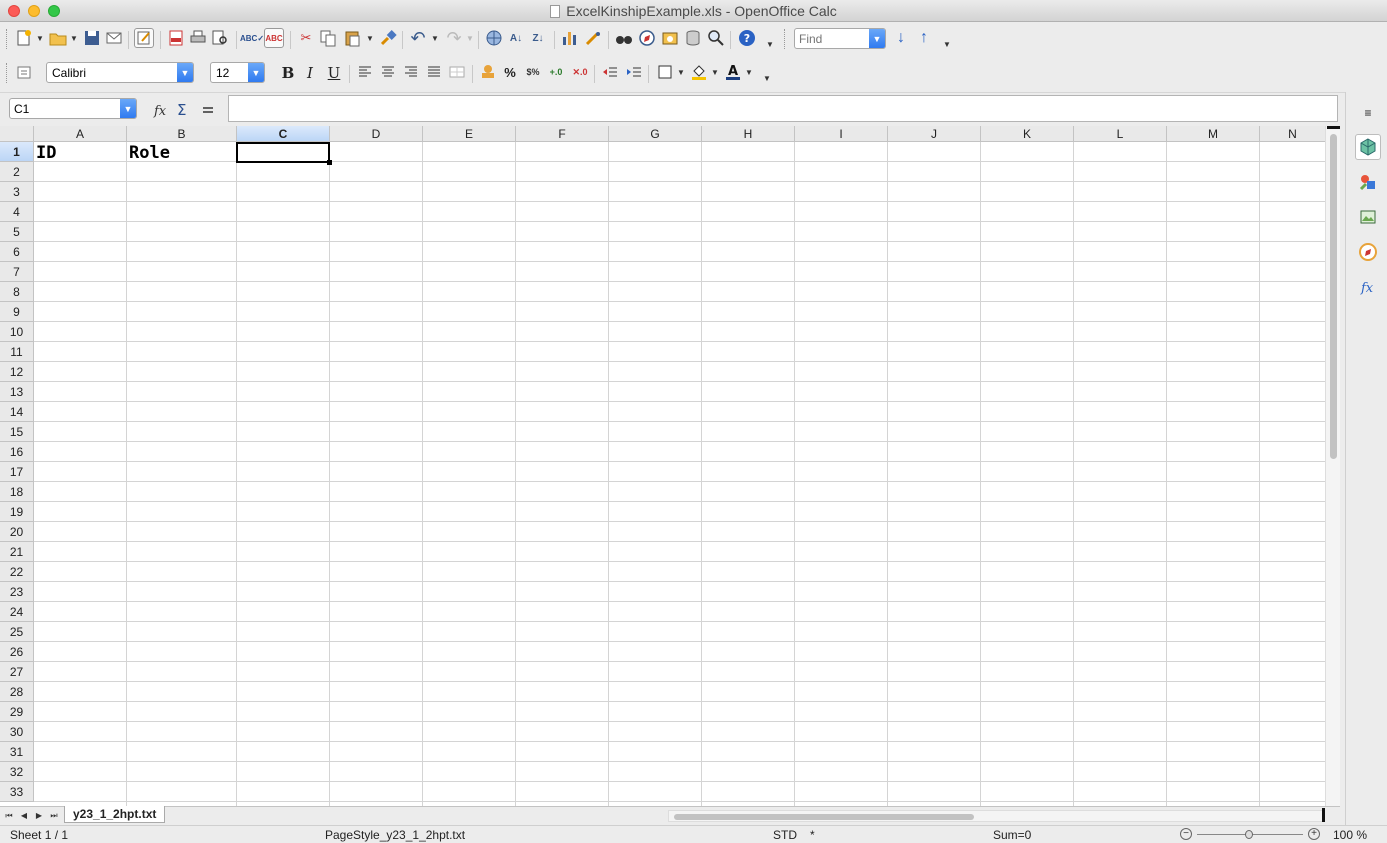 This screenshot has width=1387, height=843. I want to click on zoom-out-icon: −, so click(1186, 834).